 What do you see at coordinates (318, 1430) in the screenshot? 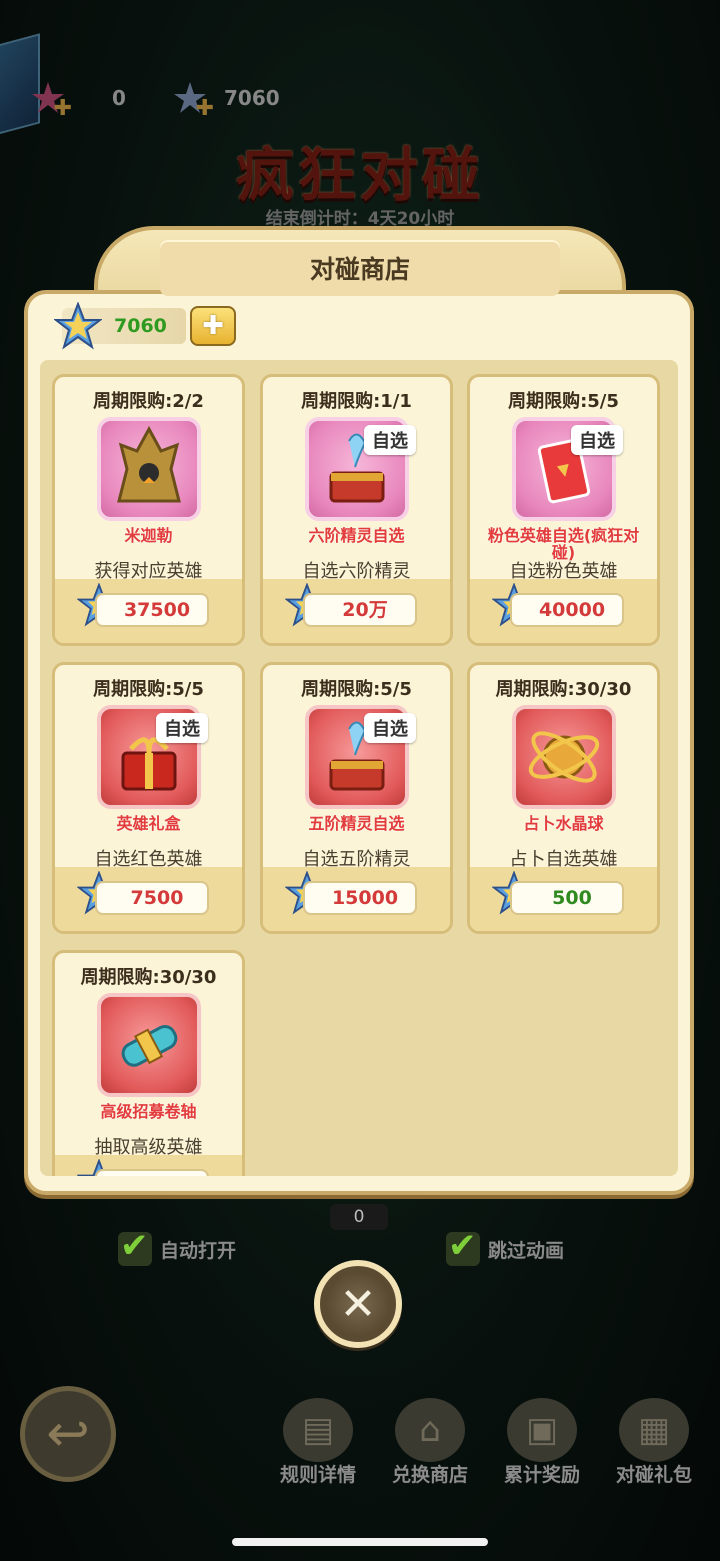
I see `document-icon: ▤` at bounding box center [318, 1430].